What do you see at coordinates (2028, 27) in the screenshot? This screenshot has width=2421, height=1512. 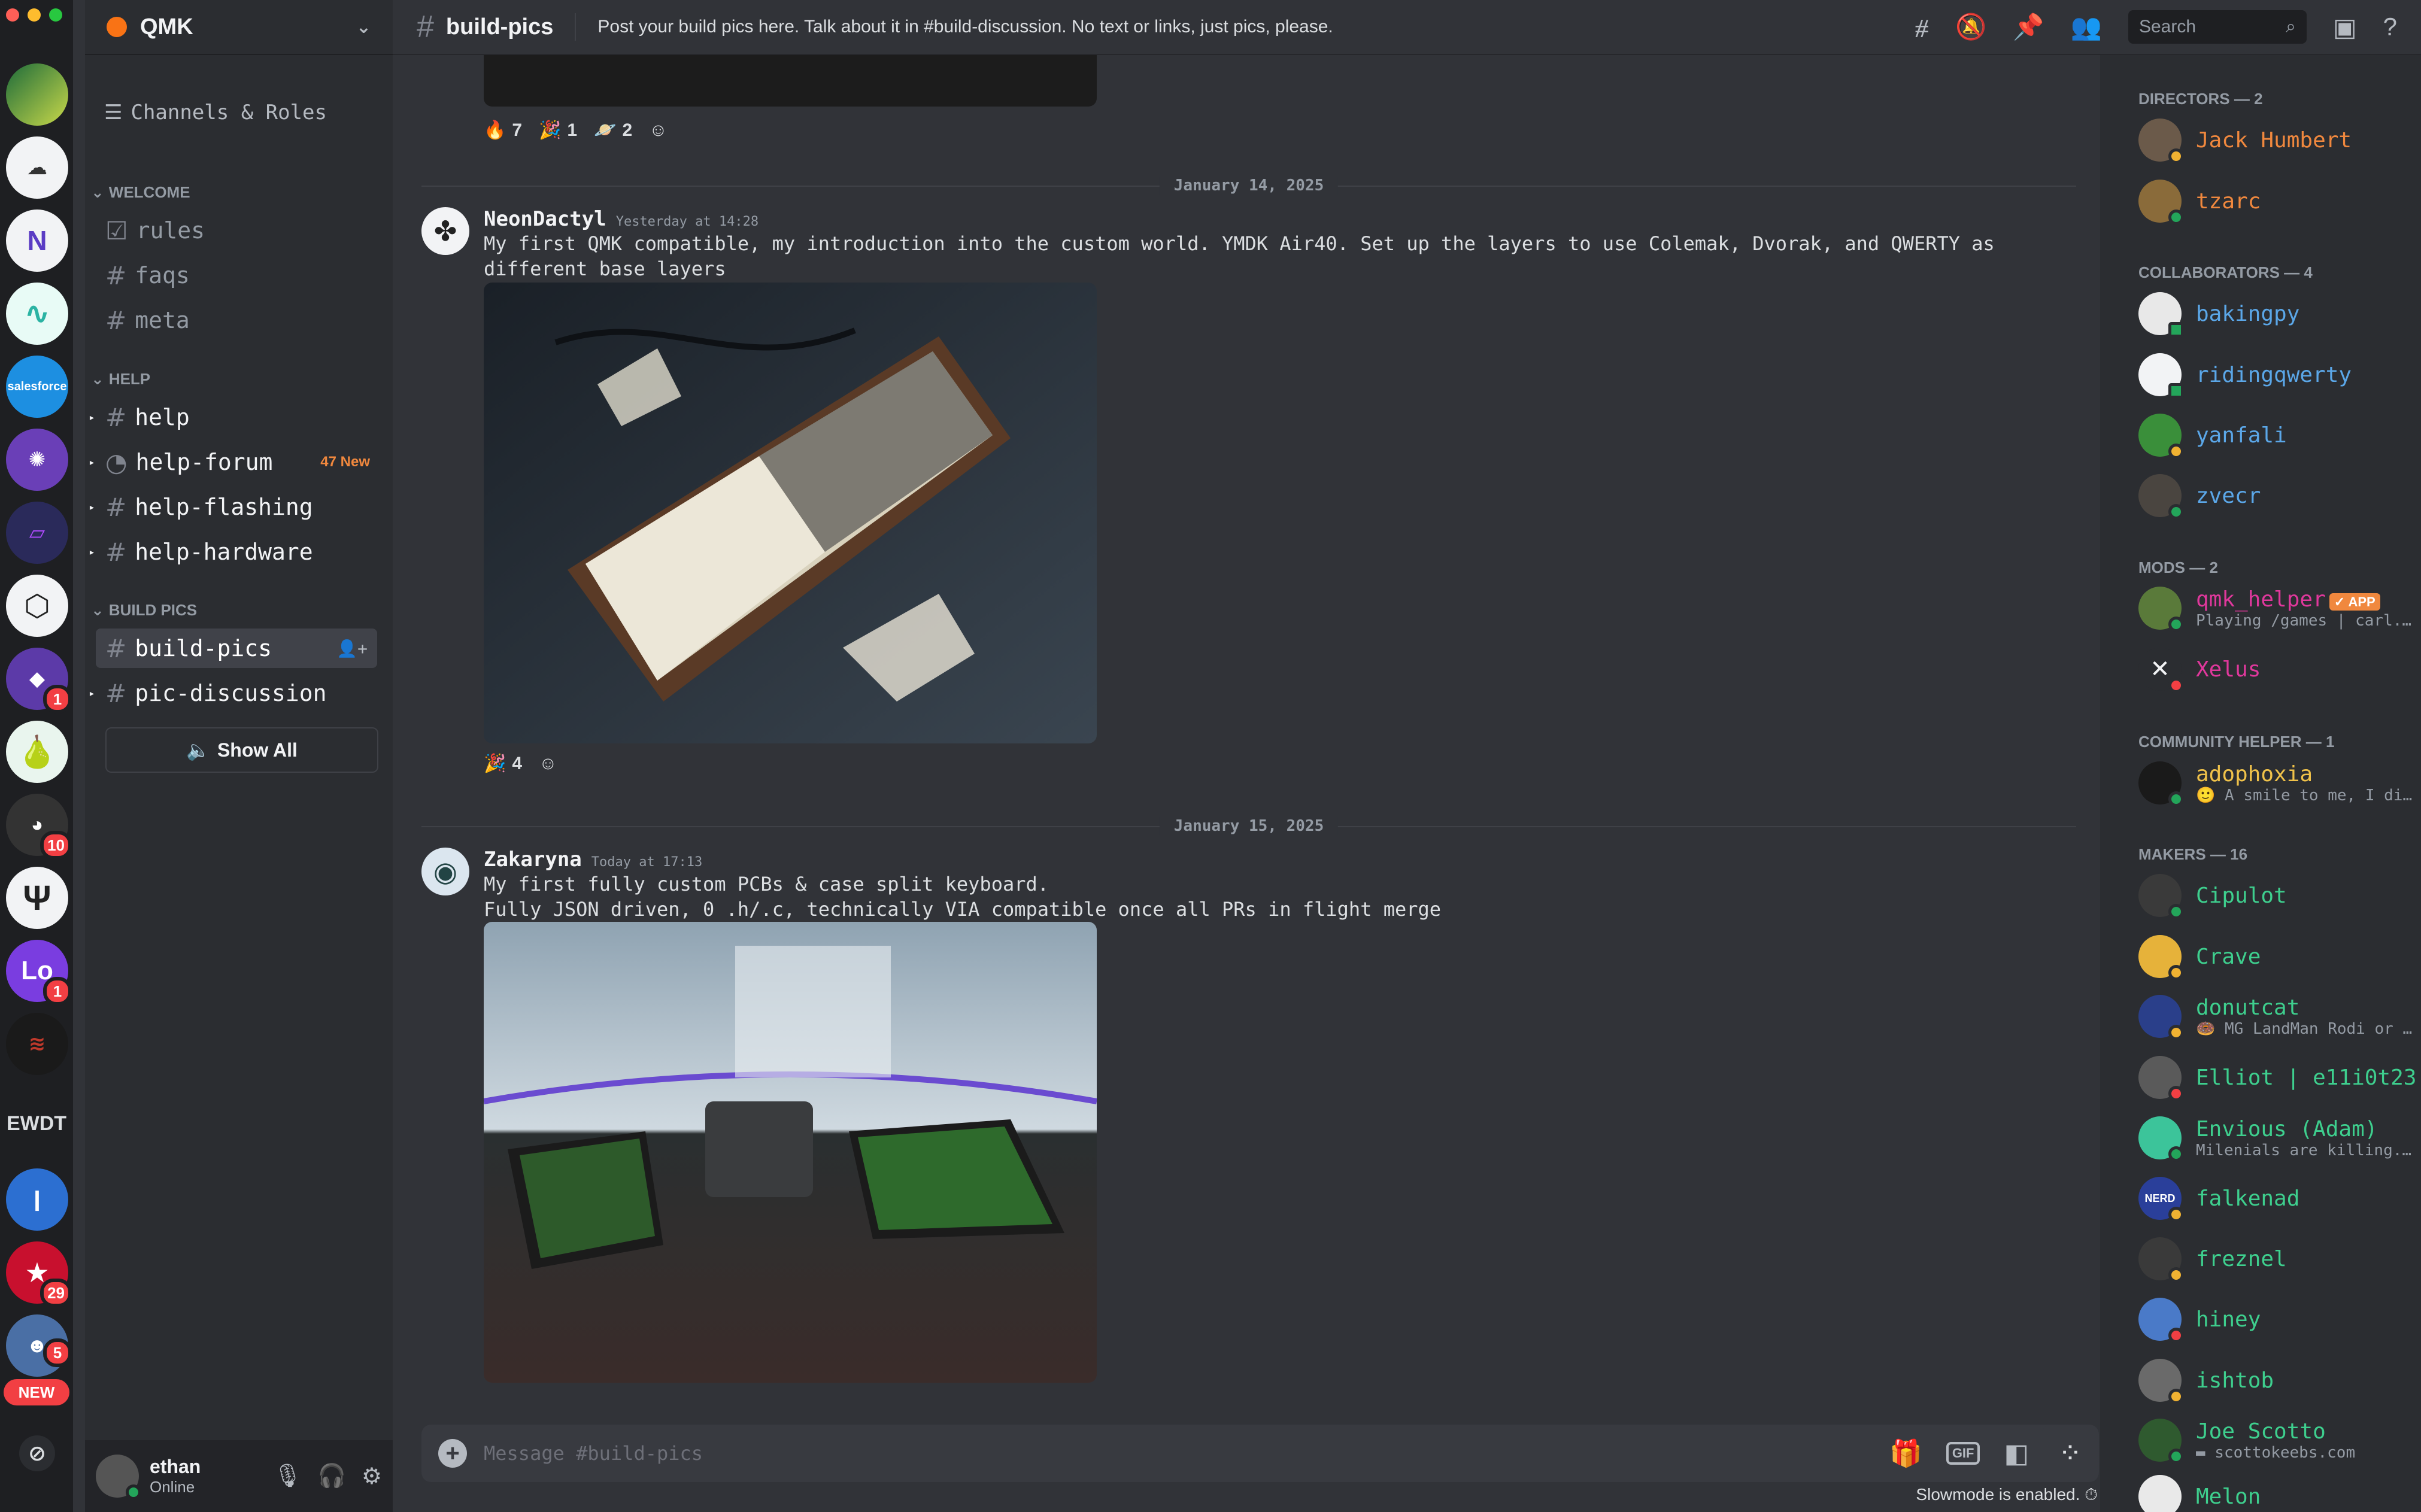 I see `pin-icon: 📌` at bounding box center [2028, 27].